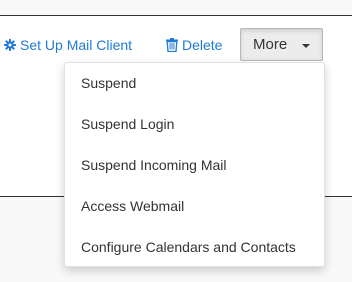 This screenshot has height=282, width=352. I want to click on gear-icon, so click(10, 45).